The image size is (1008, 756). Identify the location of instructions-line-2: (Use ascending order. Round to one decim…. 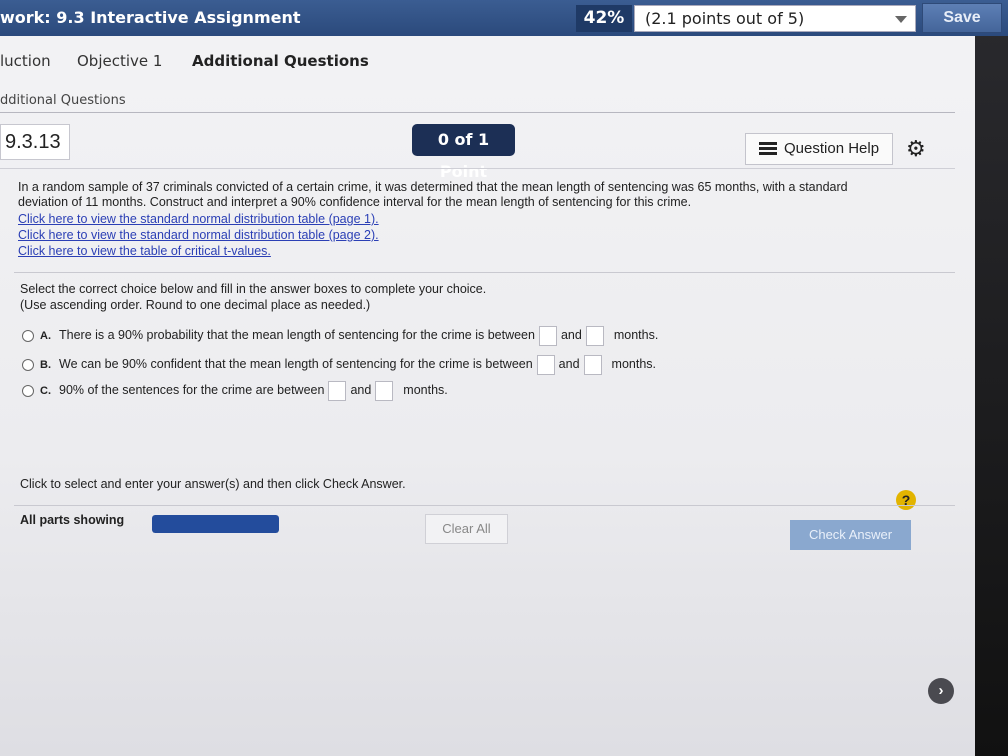
(195, 305).